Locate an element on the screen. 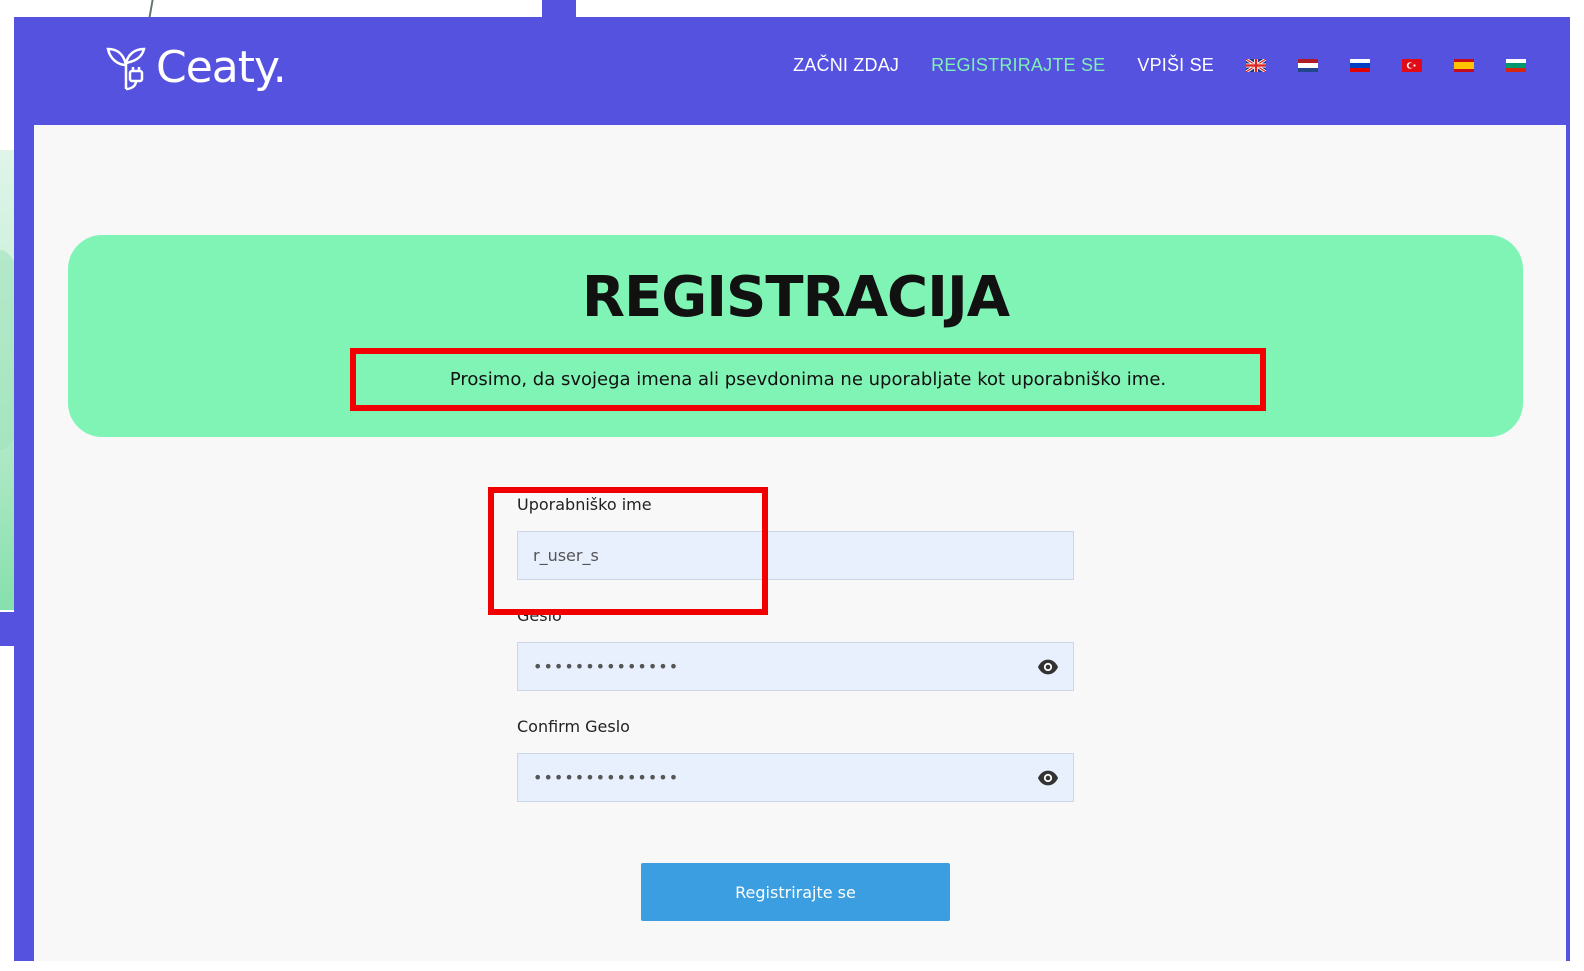  confirm-password-field is located at coordinates (795, 777).